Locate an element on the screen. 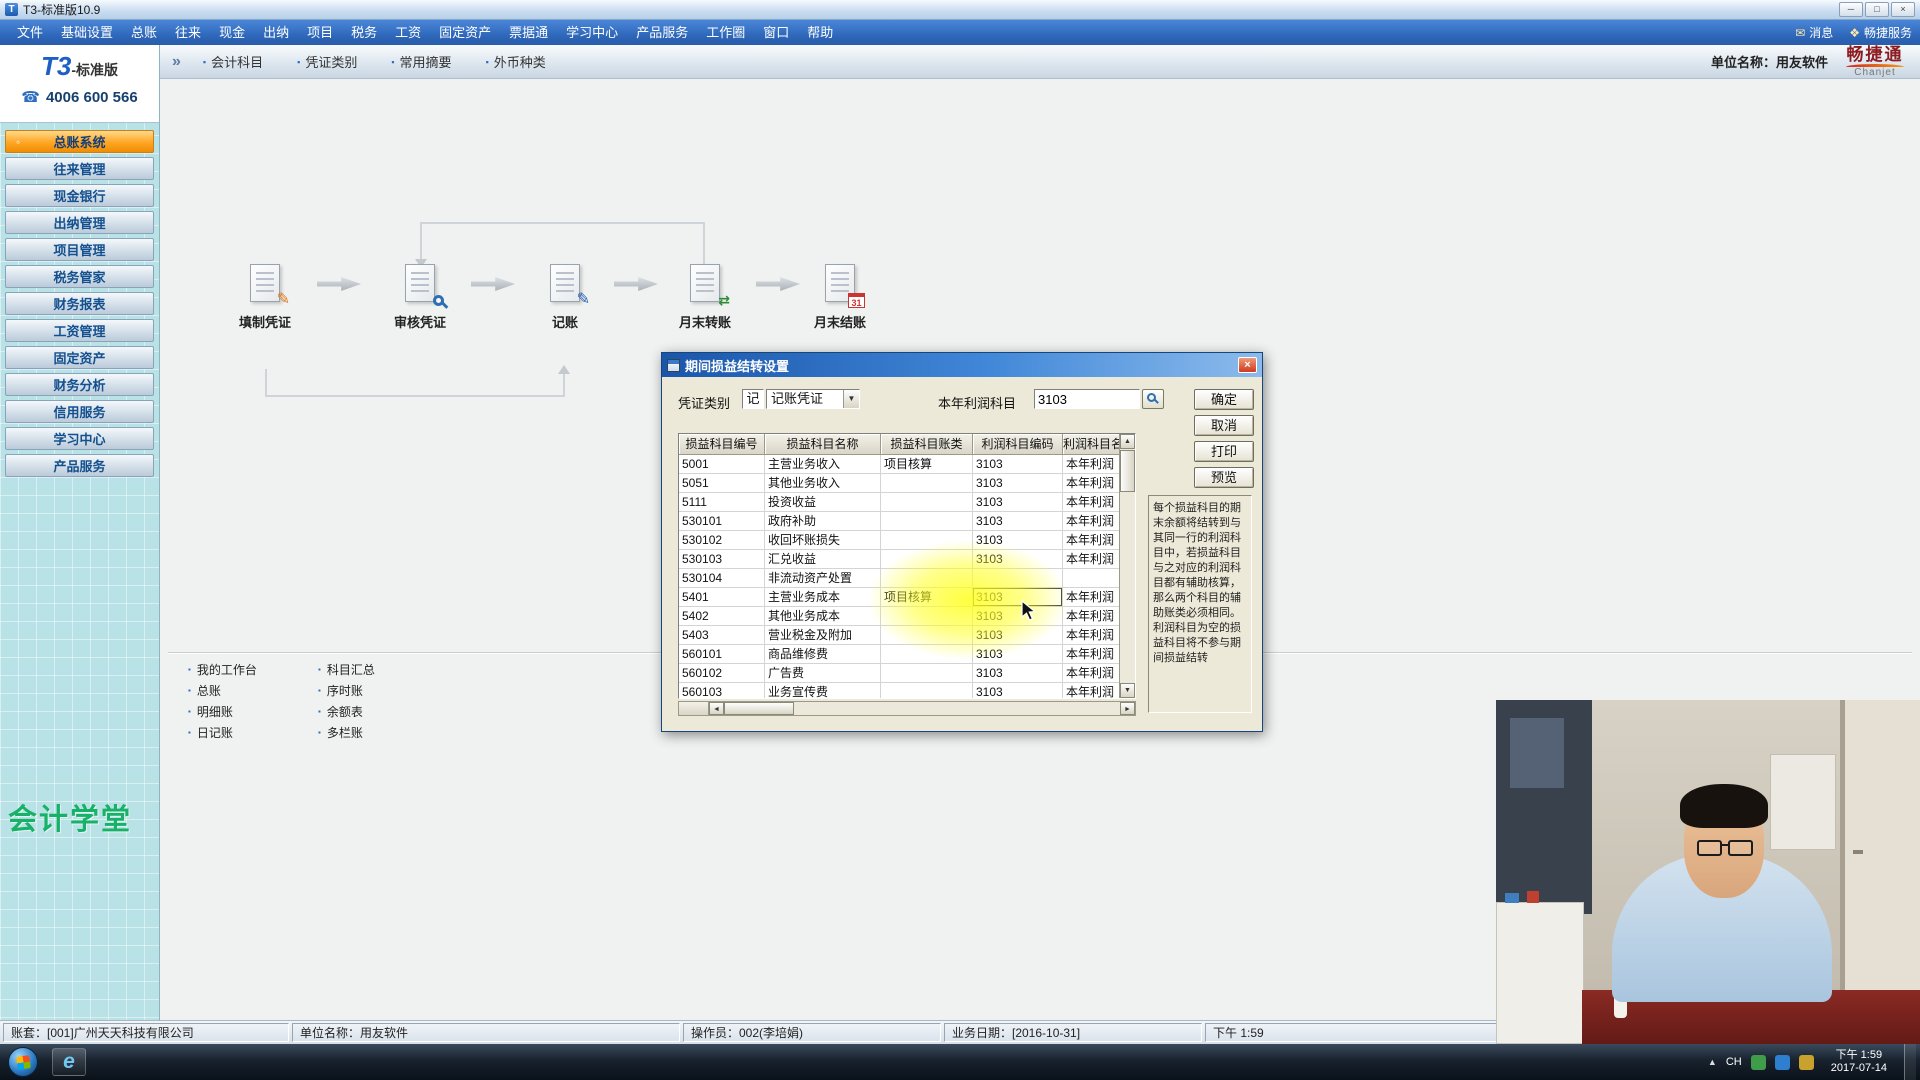 This screenshot has height=1080, width=1920. table-row: 560101 商品维修费 3103 本年利润 is located at coordinates (907, 654).